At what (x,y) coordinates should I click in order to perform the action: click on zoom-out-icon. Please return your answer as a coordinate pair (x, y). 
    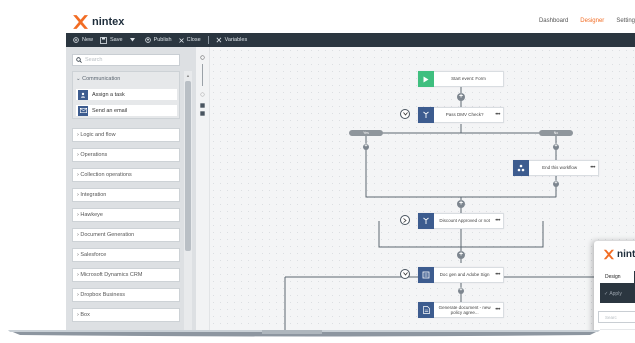
    Looking at the image, I should click on (202, 94).